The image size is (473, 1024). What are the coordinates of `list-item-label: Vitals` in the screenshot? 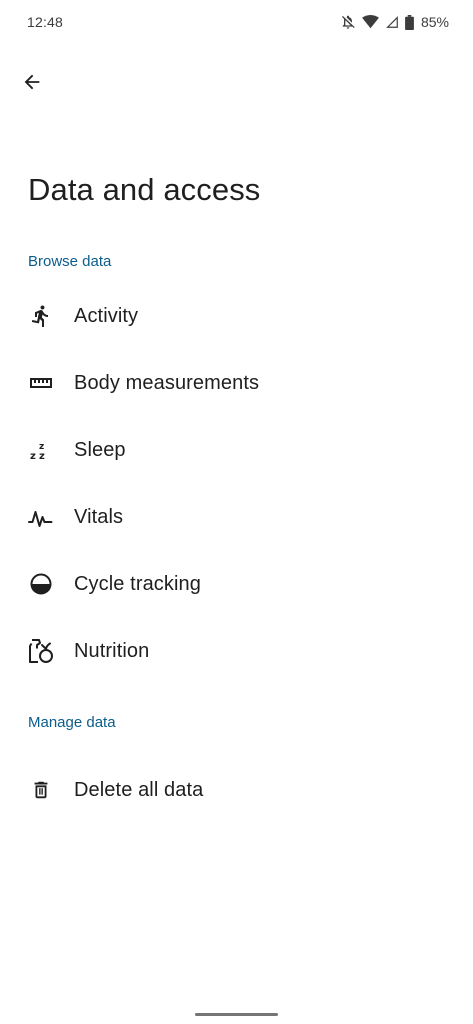 It's located at (99, 516).